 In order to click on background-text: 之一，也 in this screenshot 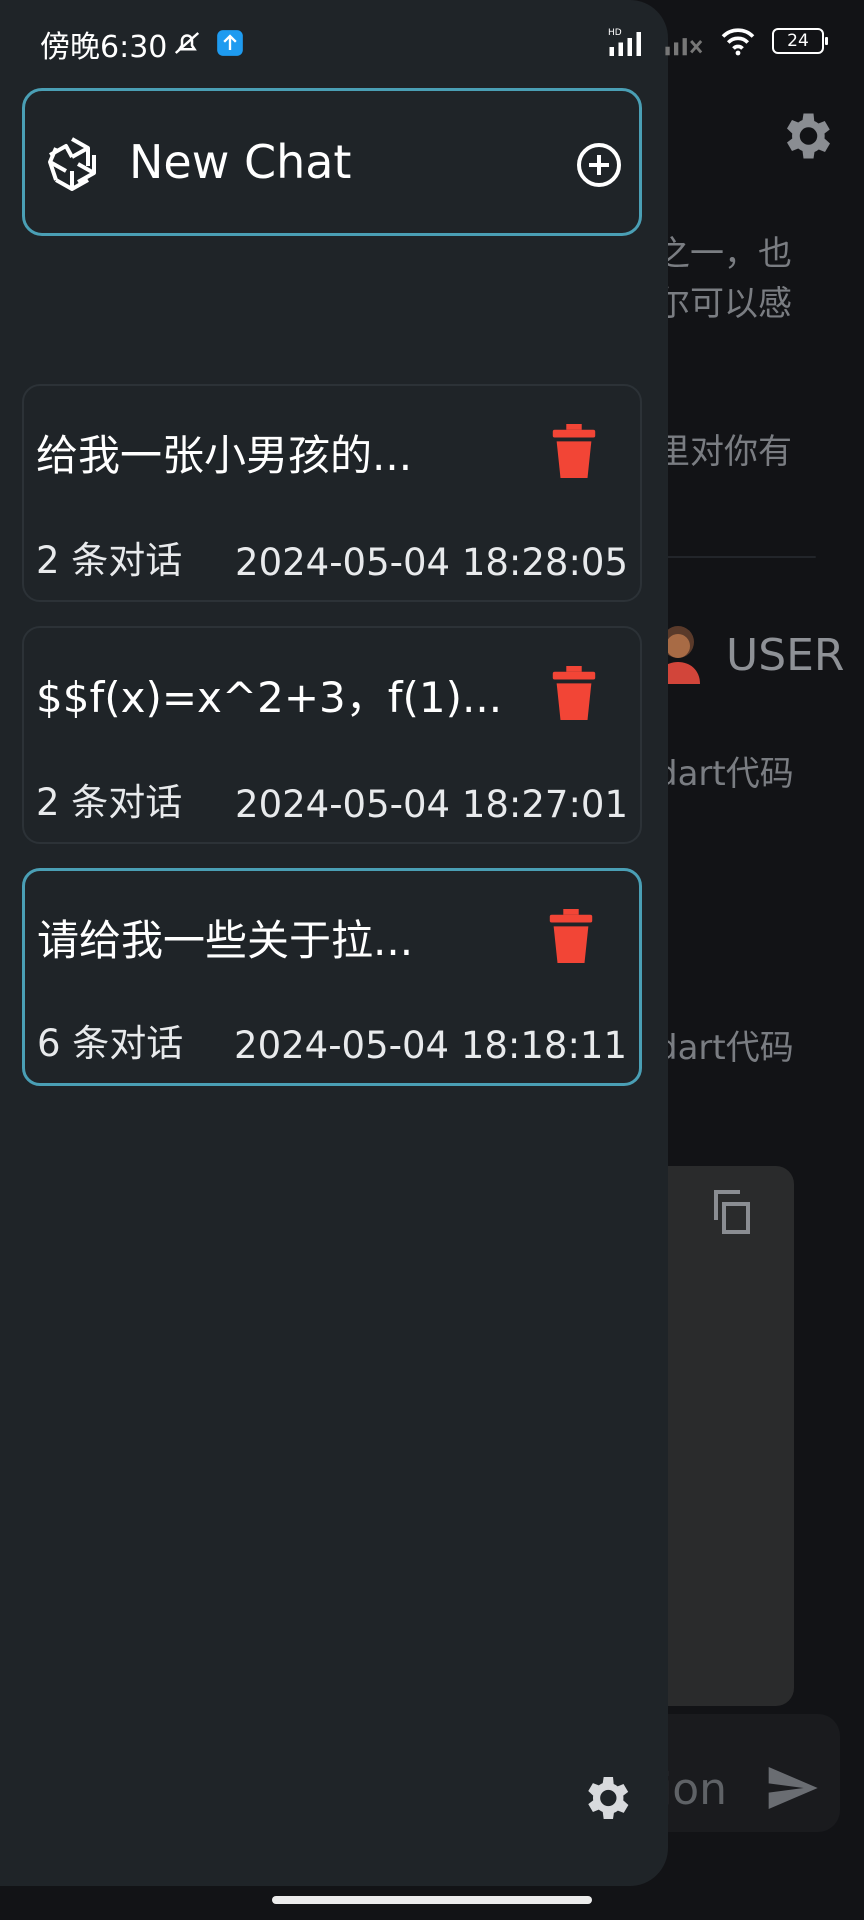, I will do `click(724, 254)`.